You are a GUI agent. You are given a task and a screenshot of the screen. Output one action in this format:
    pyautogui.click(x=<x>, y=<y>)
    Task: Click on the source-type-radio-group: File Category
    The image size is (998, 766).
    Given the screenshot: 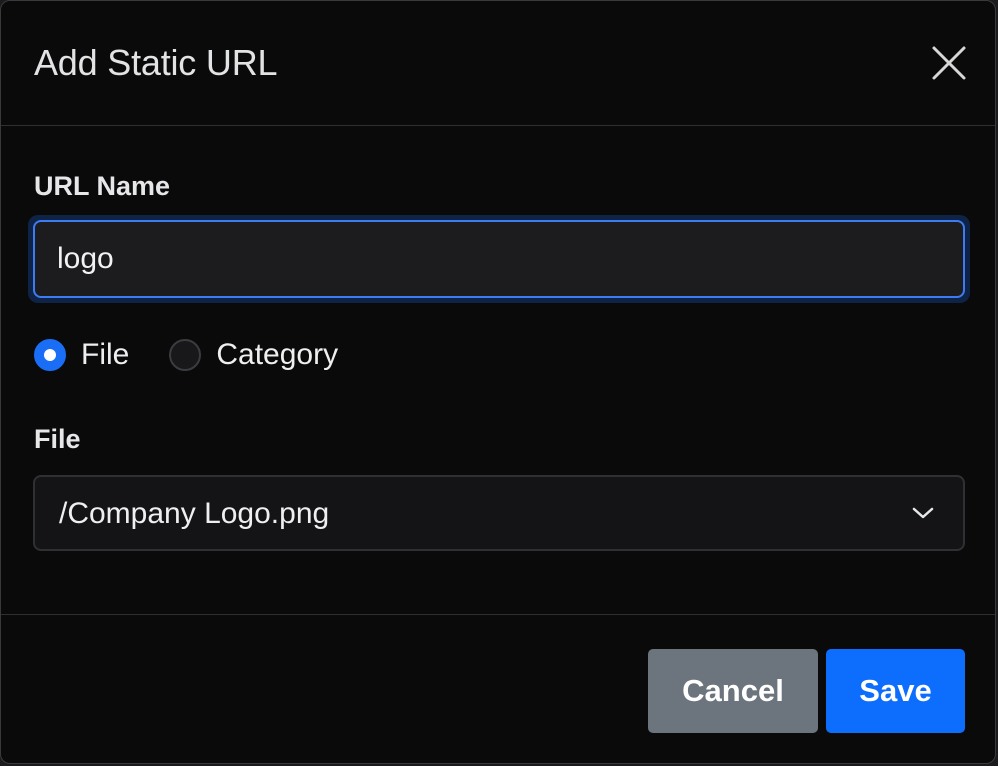 What is the action you would take?
    pyautogui.click(x=206, y=355)
    